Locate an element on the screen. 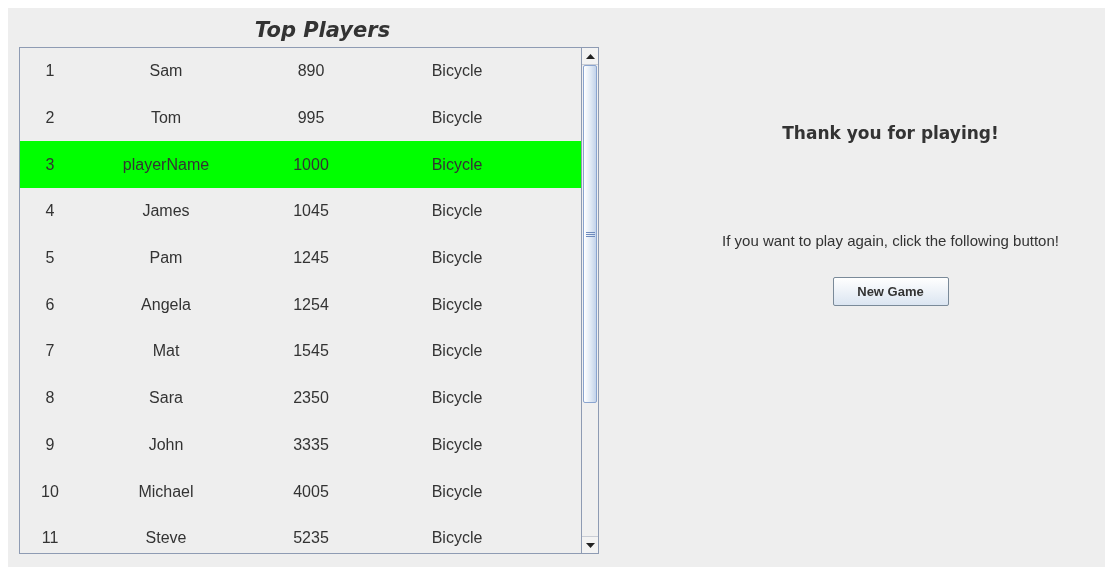 The width and height of the screenshot is (1105, 567). table-row: 6 Angela 1254 Bicycle is located at coordinates (300, 305).